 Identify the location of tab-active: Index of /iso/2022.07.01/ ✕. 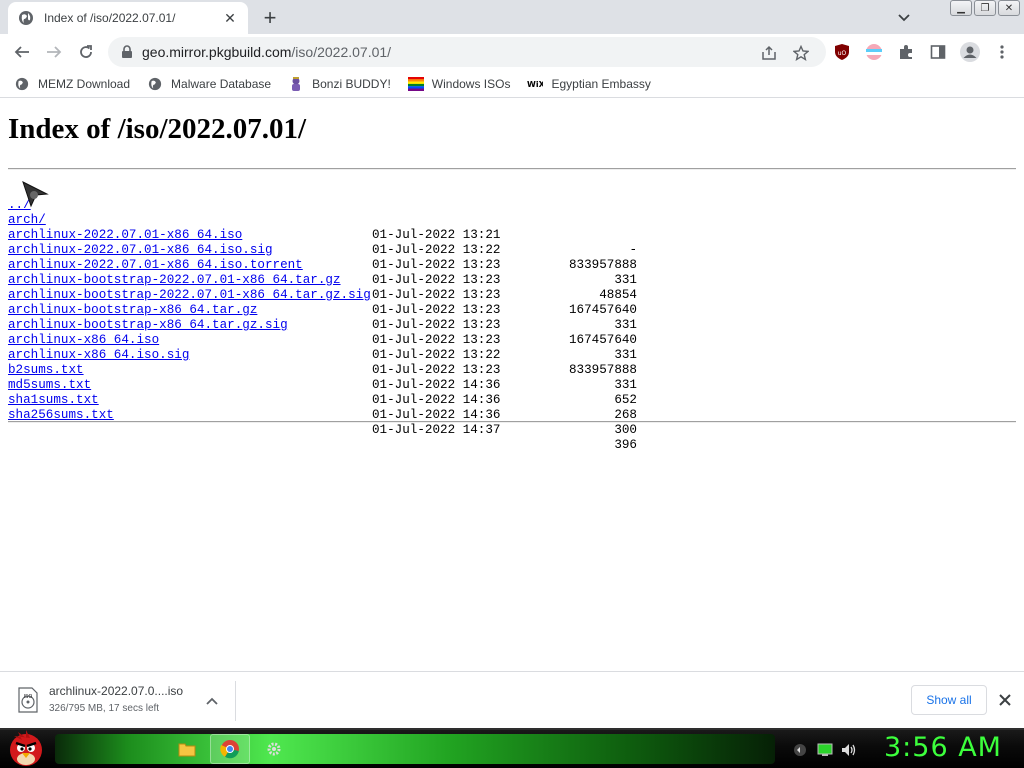
(128, 18).